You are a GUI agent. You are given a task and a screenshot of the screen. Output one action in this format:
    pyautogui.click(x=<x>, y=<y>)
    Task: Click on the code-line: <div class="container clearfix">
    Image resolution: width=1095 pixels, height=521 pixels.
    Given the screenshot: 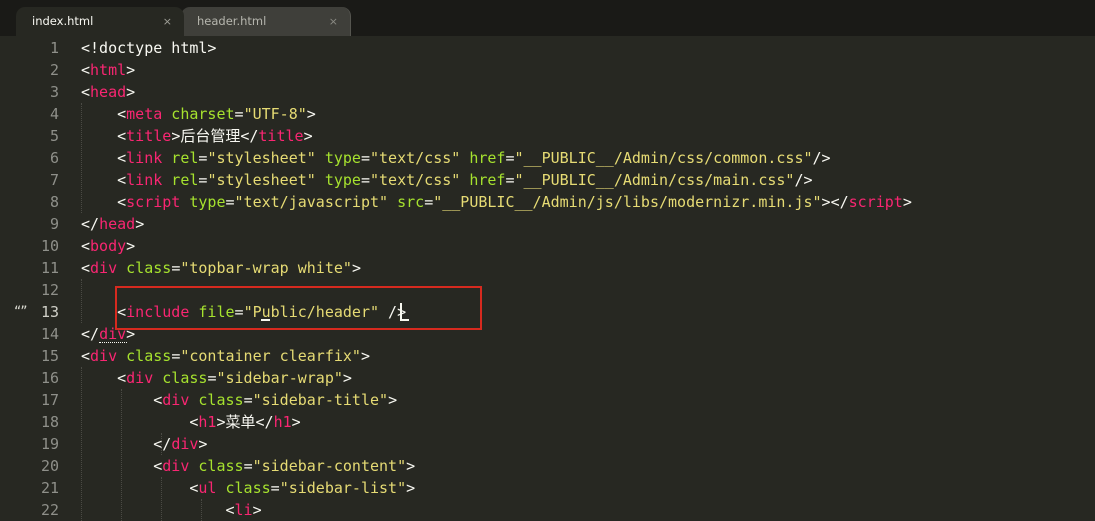 What is the action you would take?
    pyautogui.click(x=225, y=356)
    